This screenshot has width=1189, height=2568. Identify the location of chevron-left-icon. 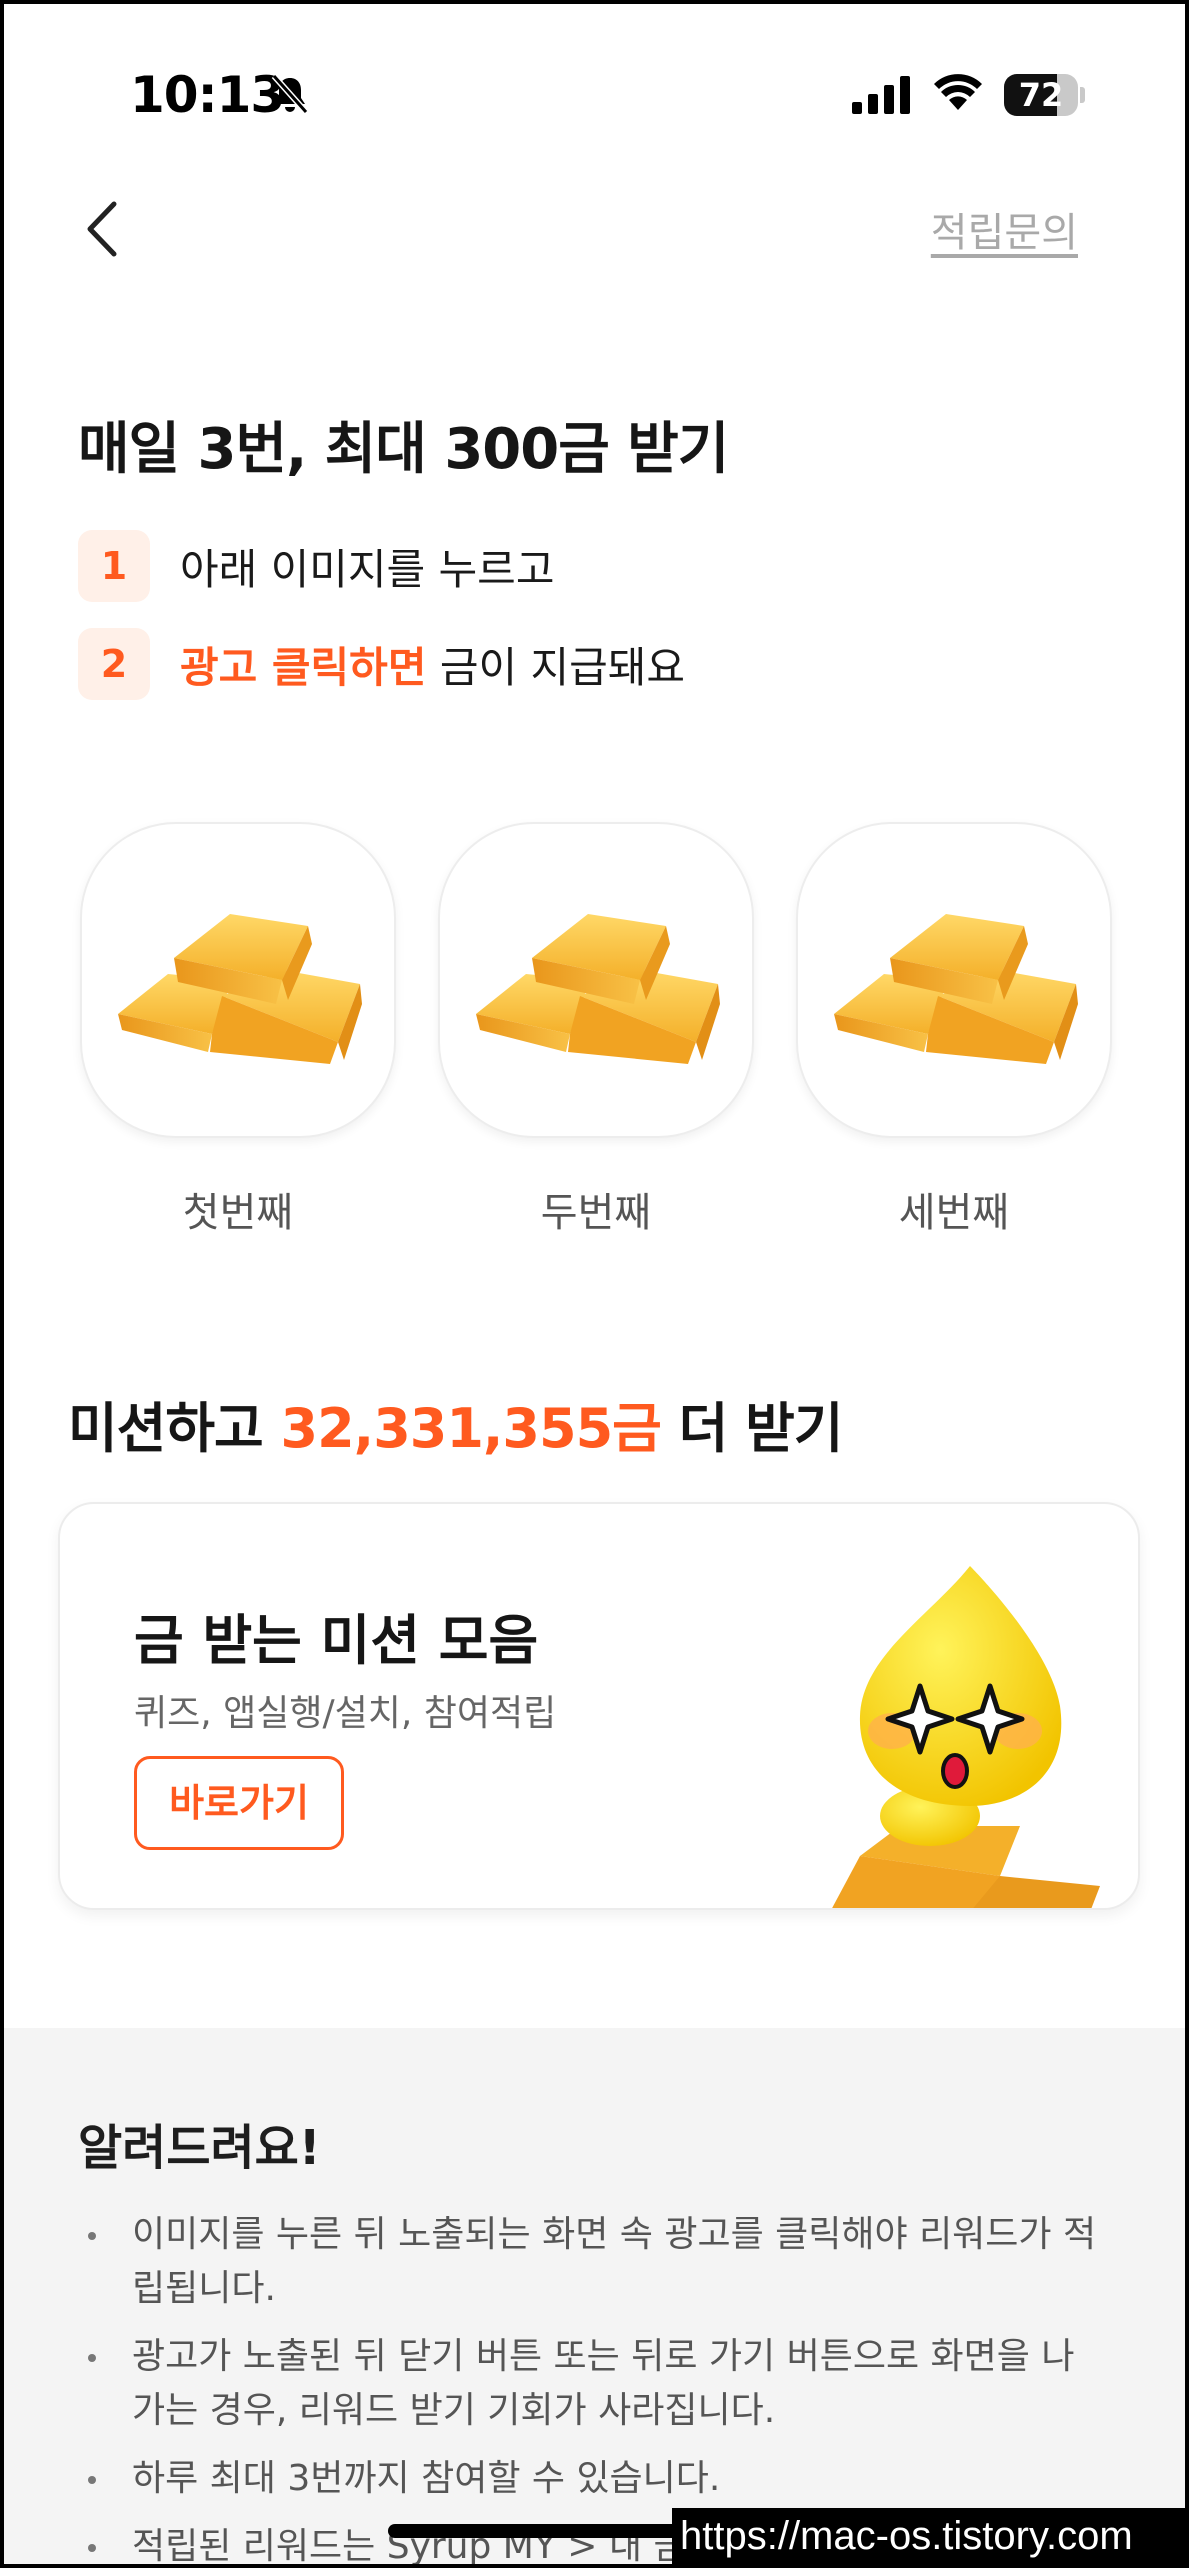
(103, 229).